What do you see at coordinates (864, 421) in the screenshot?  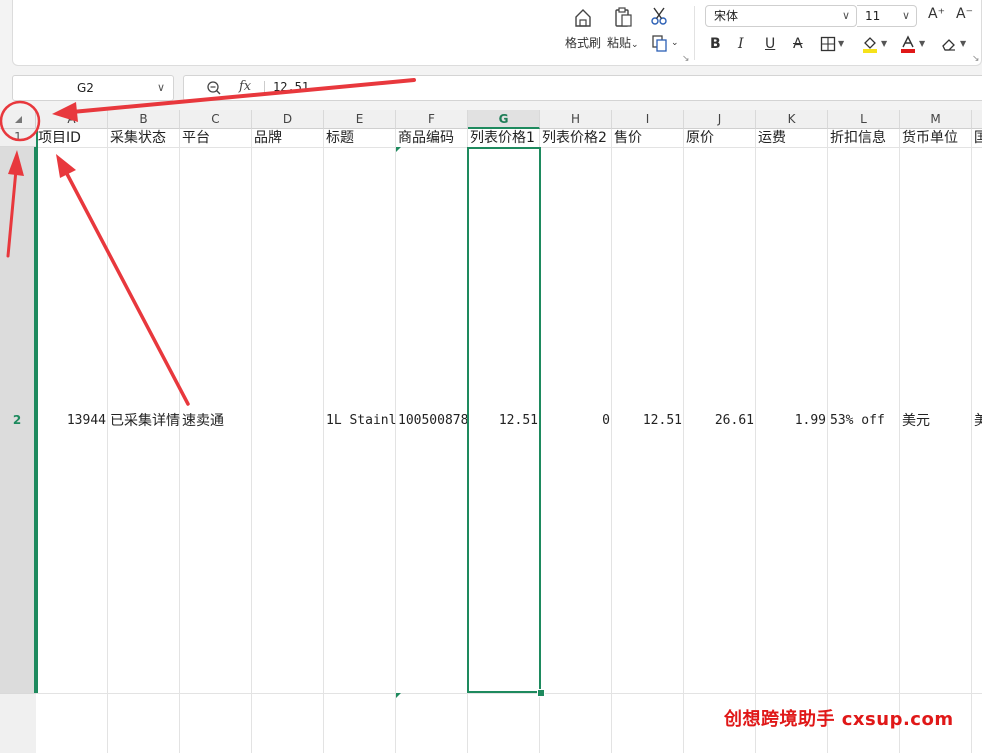 I see `cell-l2: 53% off` at bounding box center [864, 421].